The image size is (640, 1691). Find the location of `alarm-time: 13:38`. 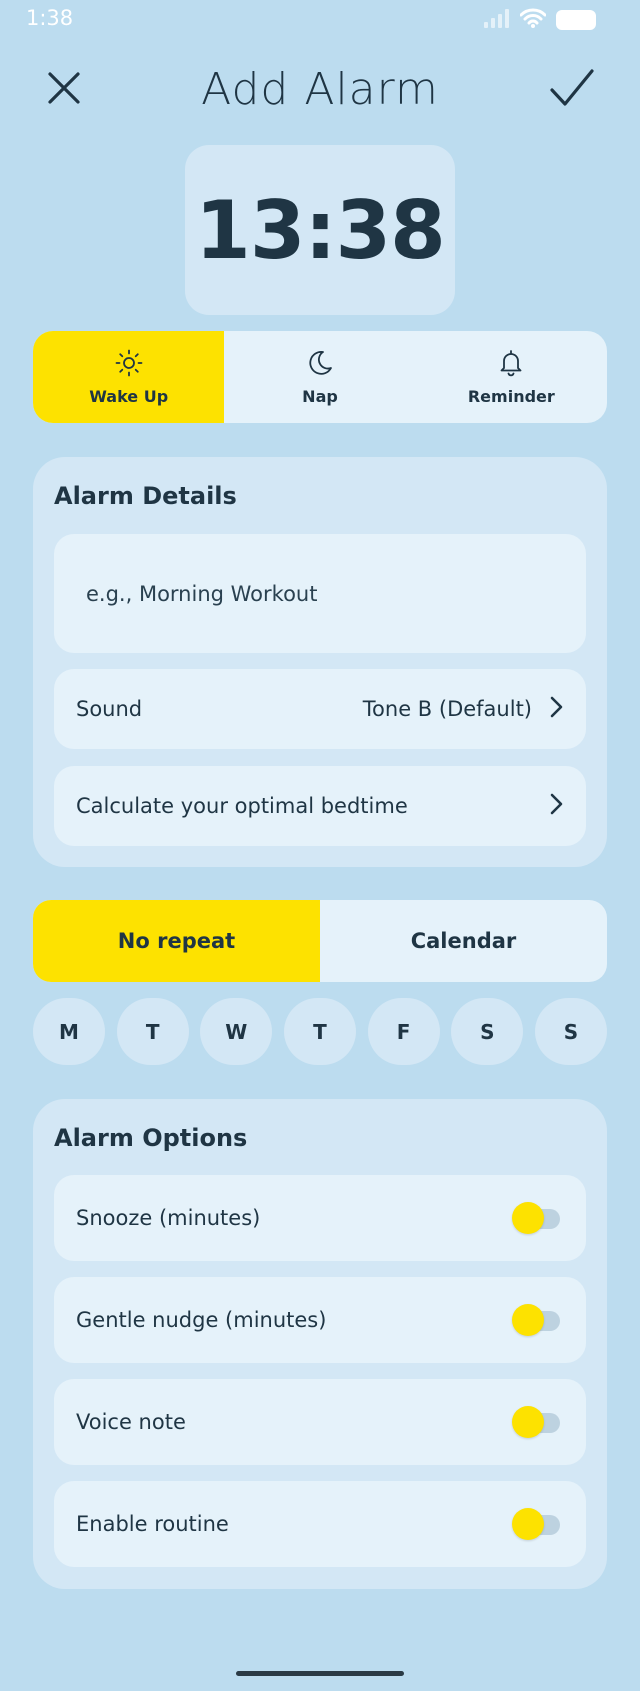

alarm-time: 13:38 is located at coordinates (320, 230).